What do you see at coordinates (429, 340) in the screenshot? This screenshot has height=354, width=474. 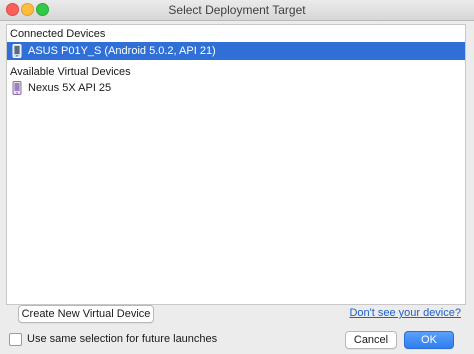 I see `ok-button: OK` at bounding box center [429, 340].